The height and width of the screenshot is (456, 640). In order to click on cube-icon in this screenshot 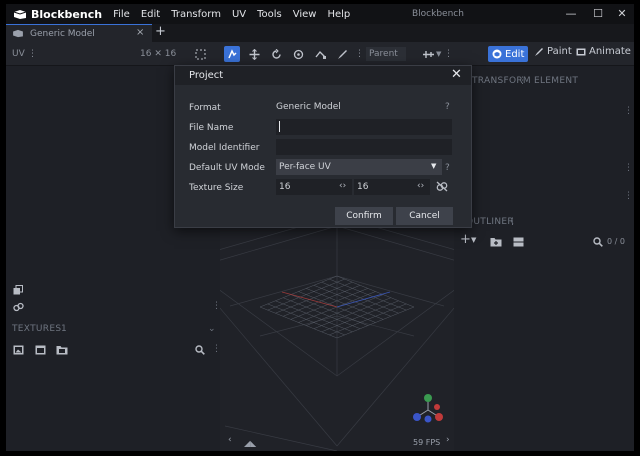, I will do `click(497, 54)`.